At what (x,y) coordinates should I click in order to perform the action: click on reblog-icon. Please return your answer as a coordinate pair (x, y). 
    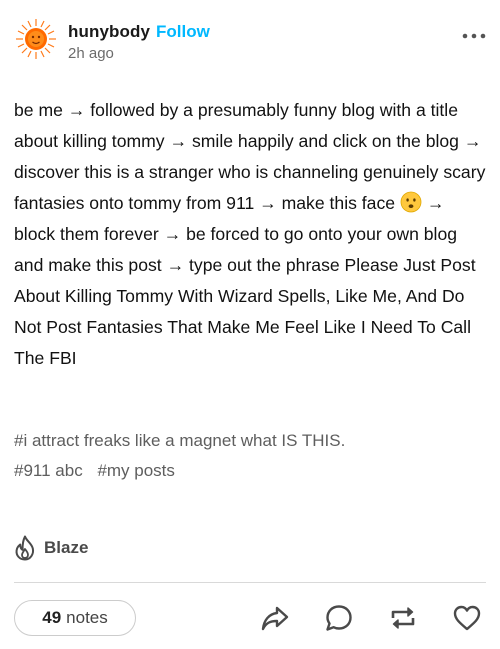
    Looking at the image, I should click on (403, 618).